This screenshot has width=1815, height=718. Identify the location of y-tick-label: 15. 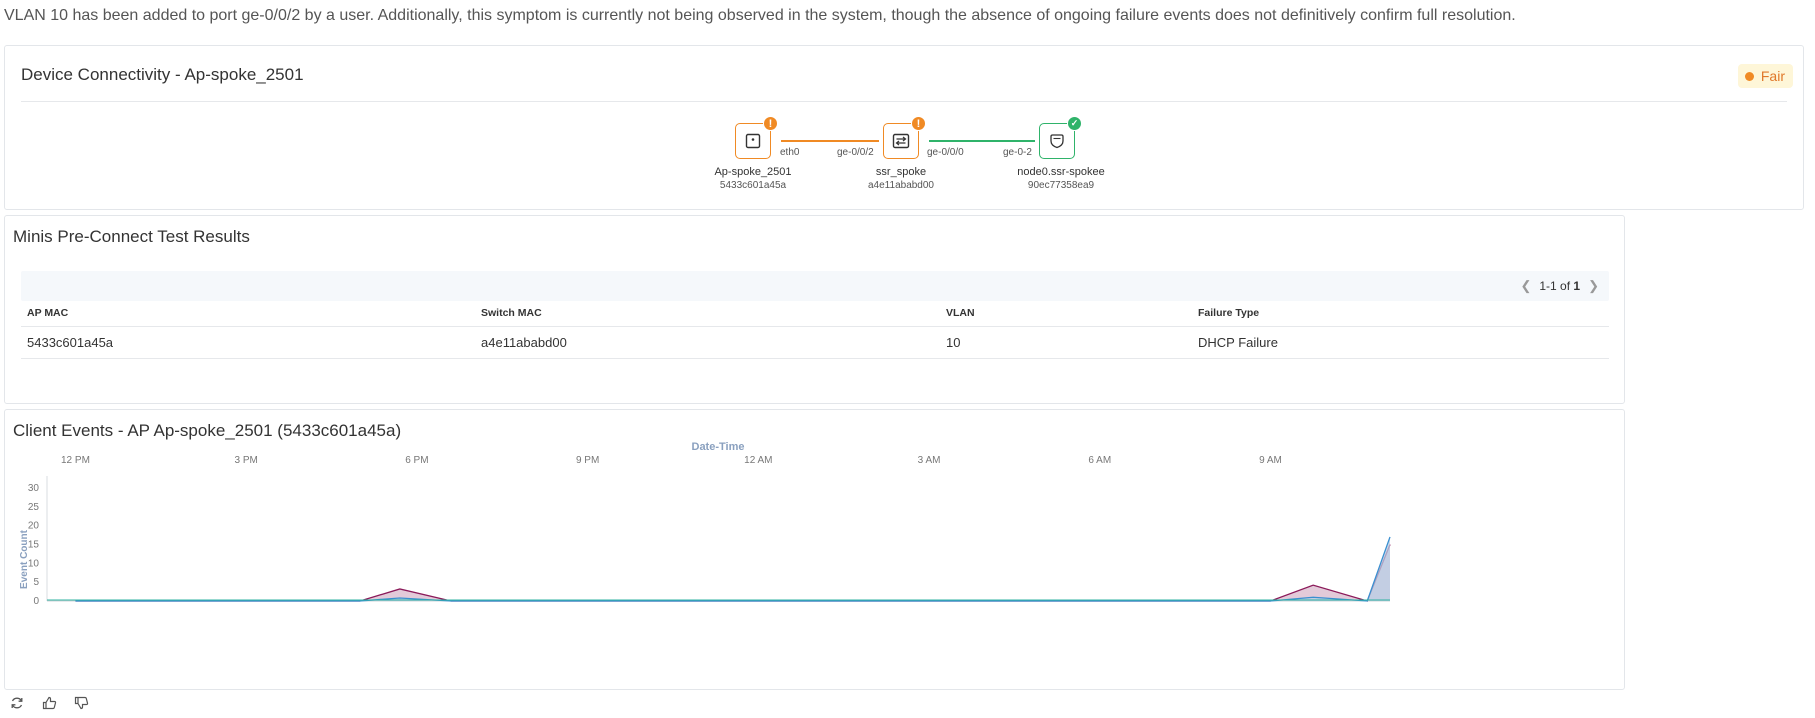
(34, 545).